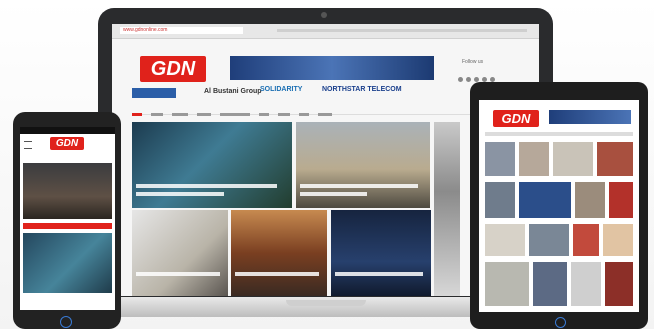  Describe the element at coordinates (326, 303) in the screenshot. I see `laptop-hinge-notch` at that location.